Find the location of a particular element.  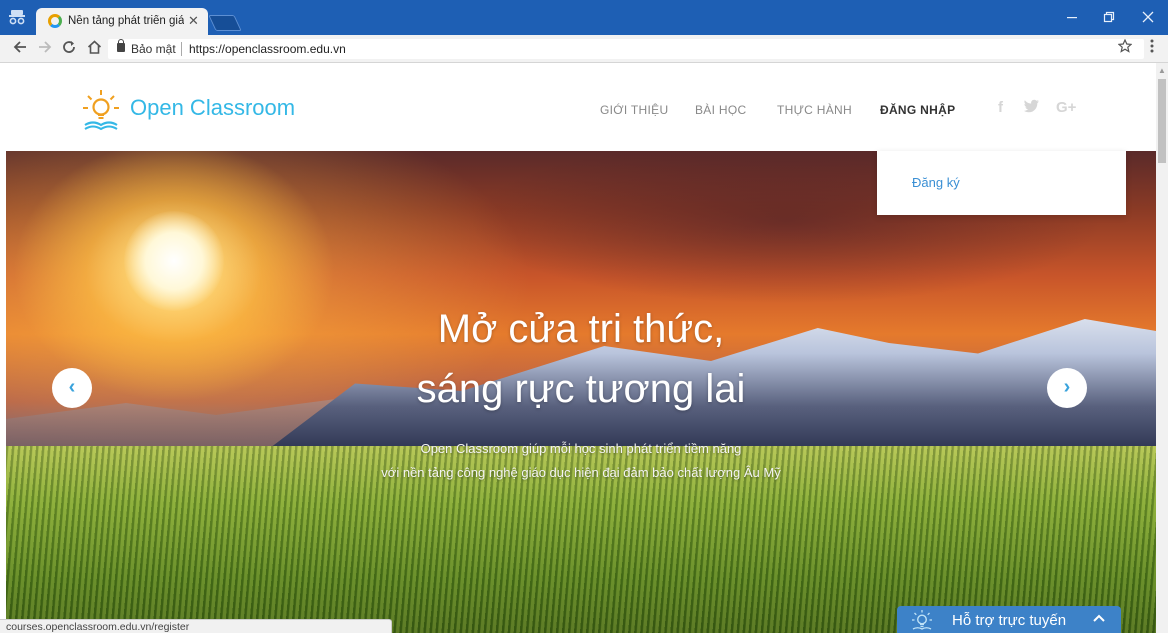

new-tab-button is located at coordinates (225, 23).